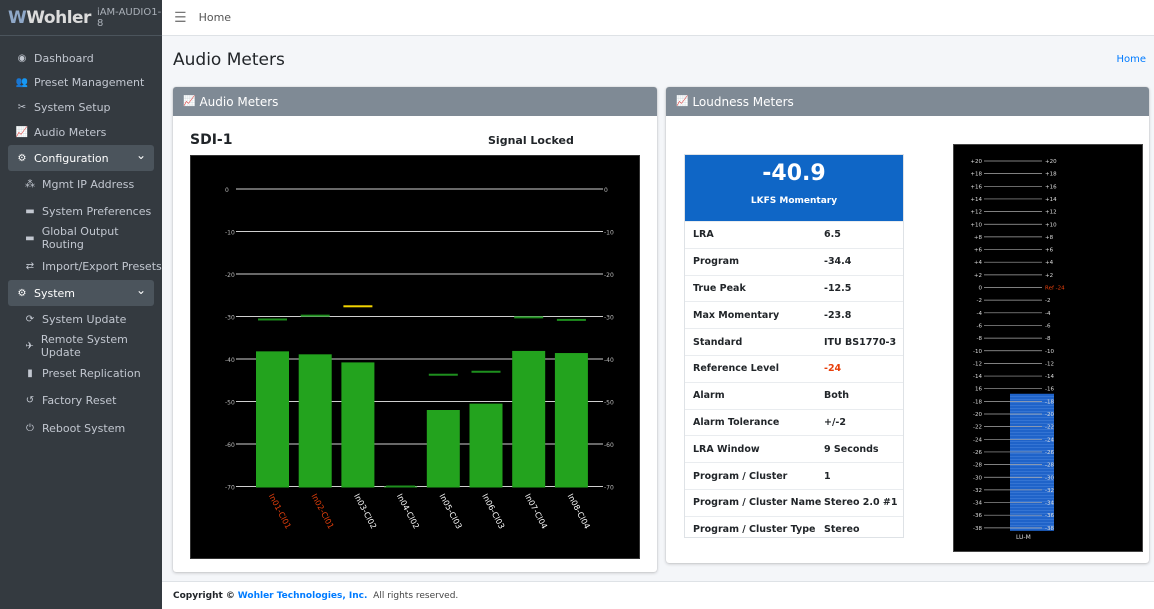 The image size is (1154, 609). I want to click on network-icon: ⁂, so click(30, 184).